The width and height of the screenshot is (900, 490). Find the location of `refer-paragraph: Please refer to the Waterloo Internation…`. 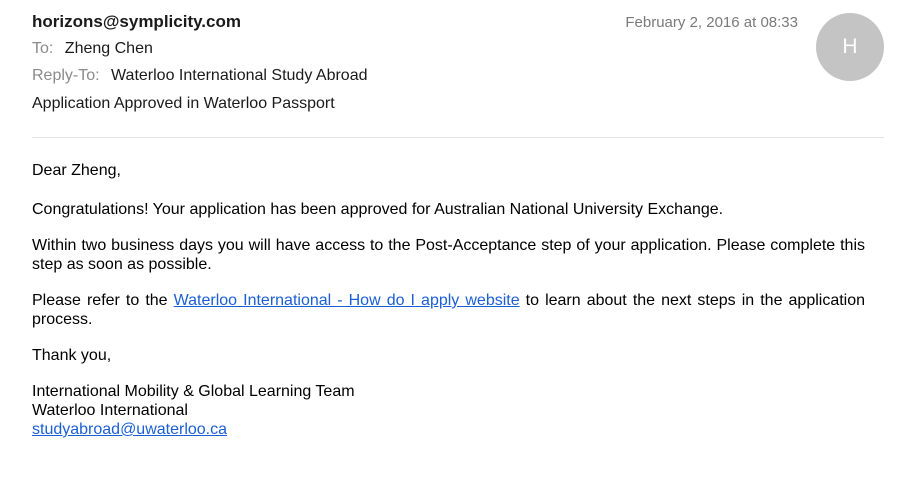

refer-paragraph: Please refer to the Waterloo Internation… is located at coordinates (448, 310).